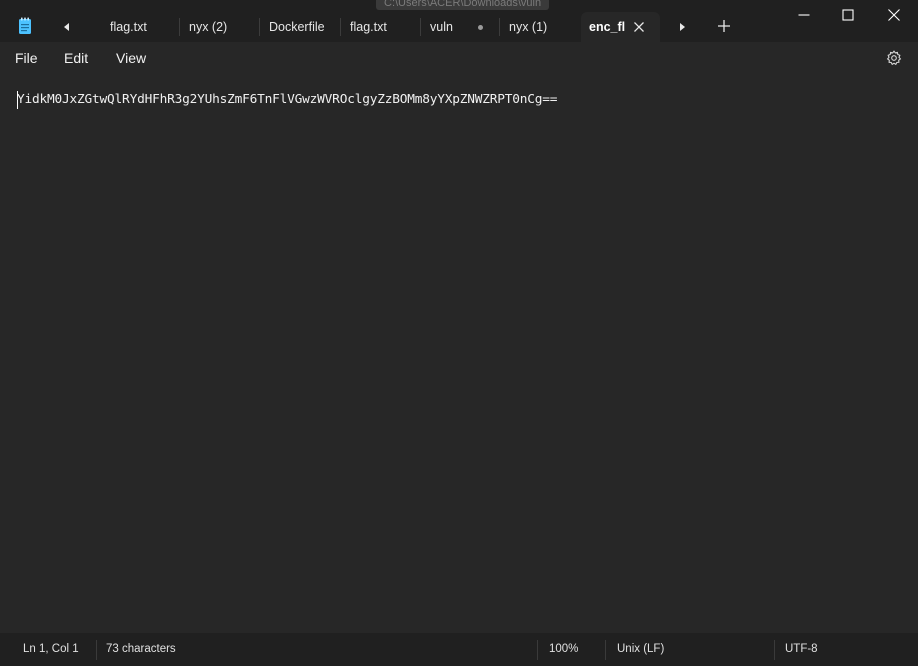 Image resolution: width=918 pixels, height=666 pixels. I want to click on tab-nyx-1: nyx (1), so click(540, 27).